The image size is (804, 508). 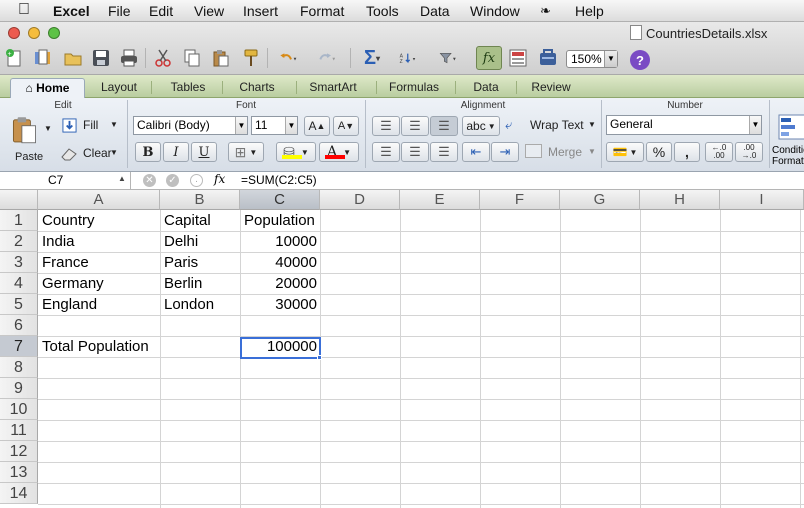 What do you see at coordinates (73, 58) in the screenshot?
I see `open-icon` at bounding box center [73, 58].